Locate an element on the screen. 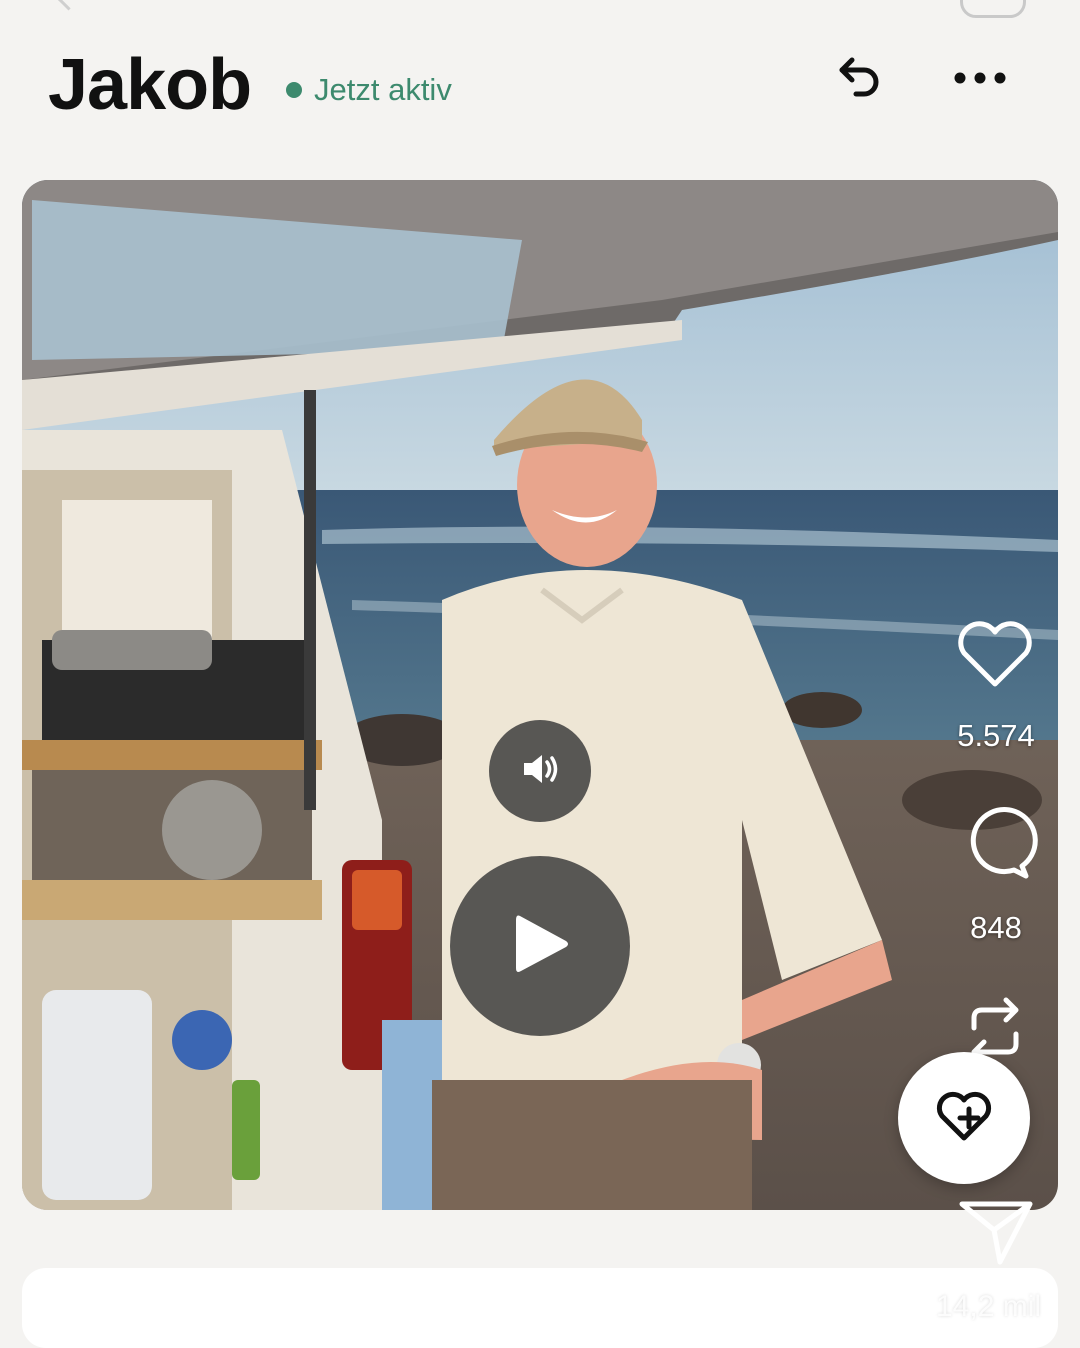  comment-count: 848 is located at coordinates (996, 927).